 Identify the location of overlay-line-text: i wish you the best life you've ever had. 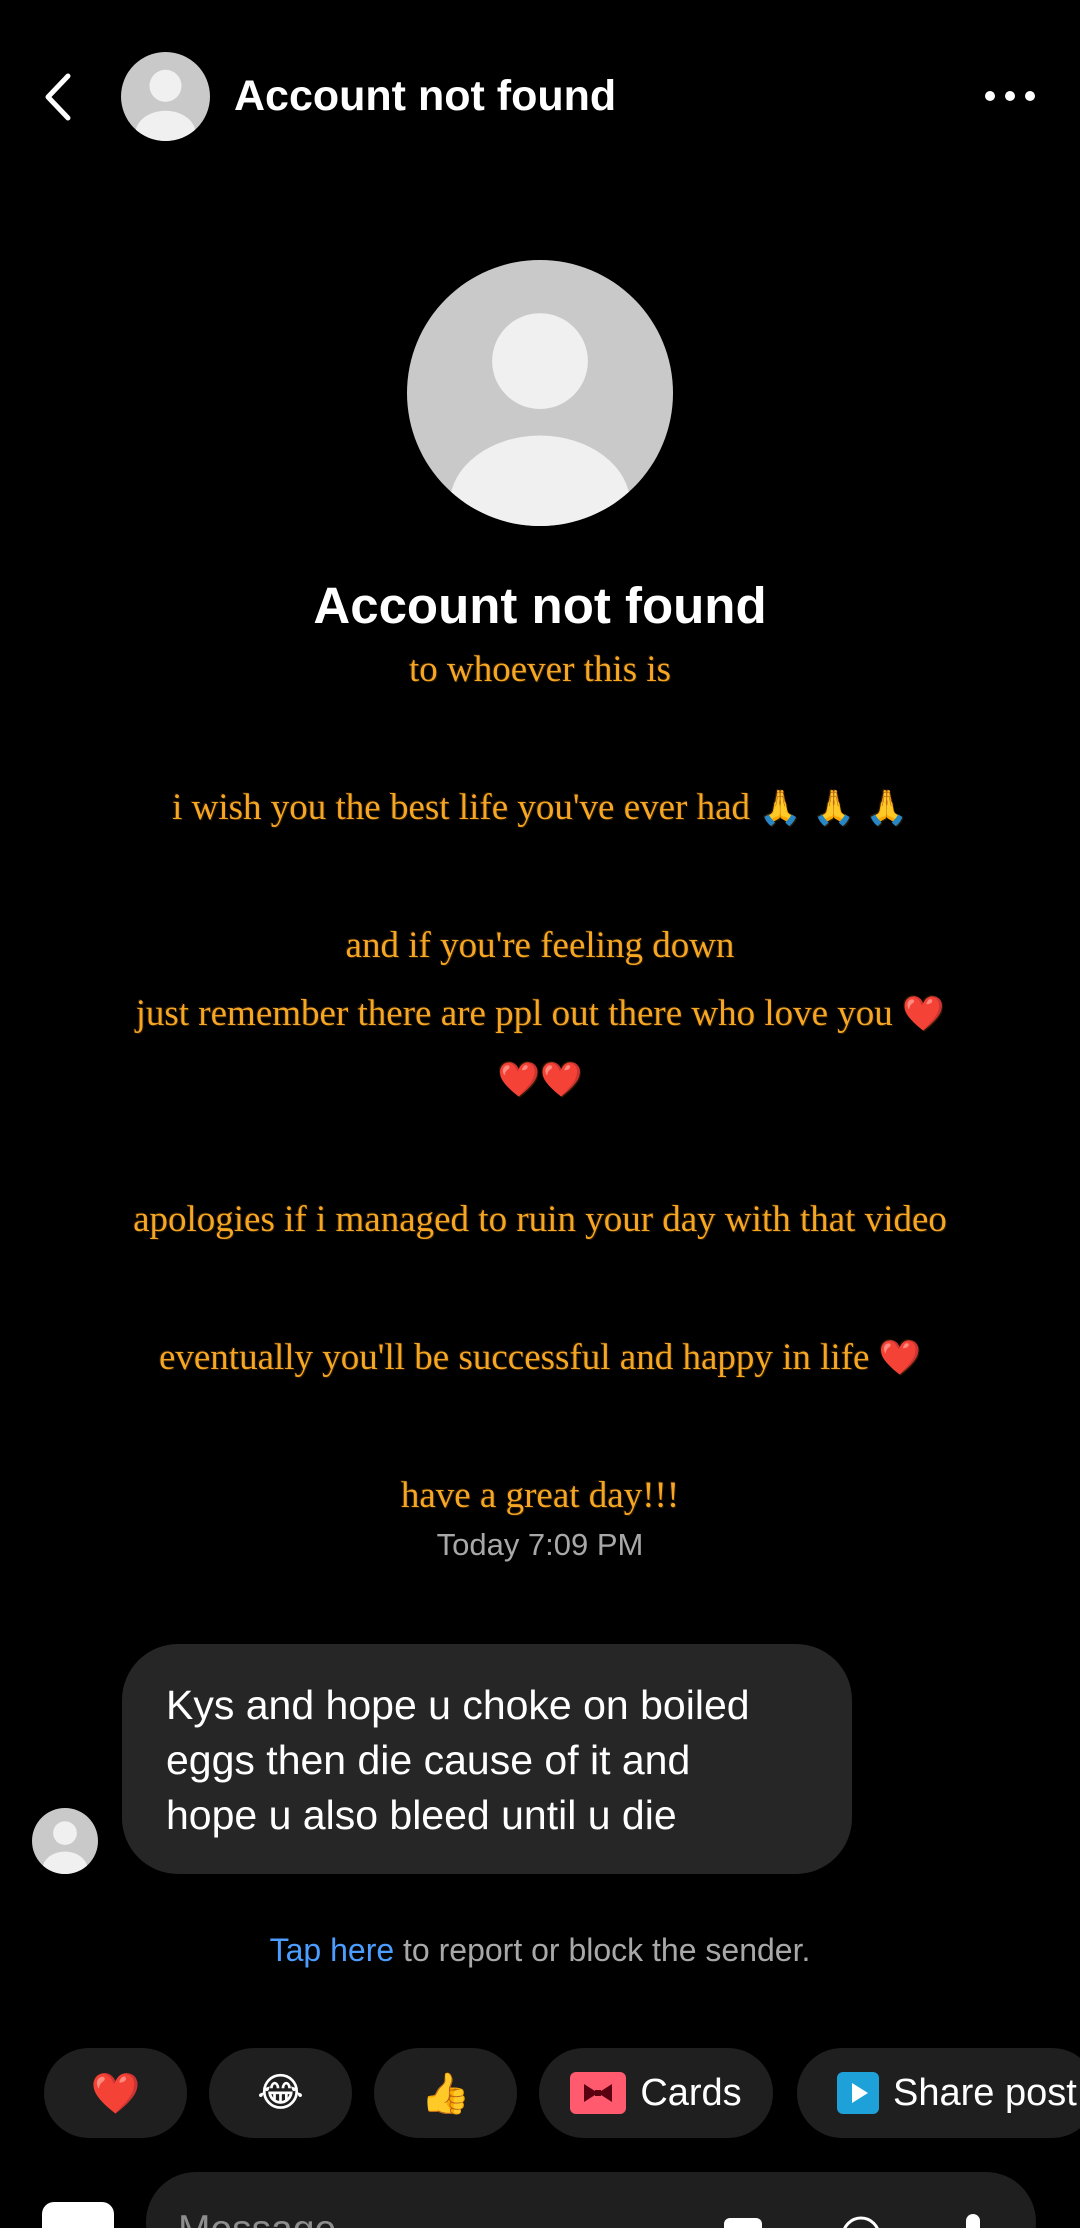
(461, 807).